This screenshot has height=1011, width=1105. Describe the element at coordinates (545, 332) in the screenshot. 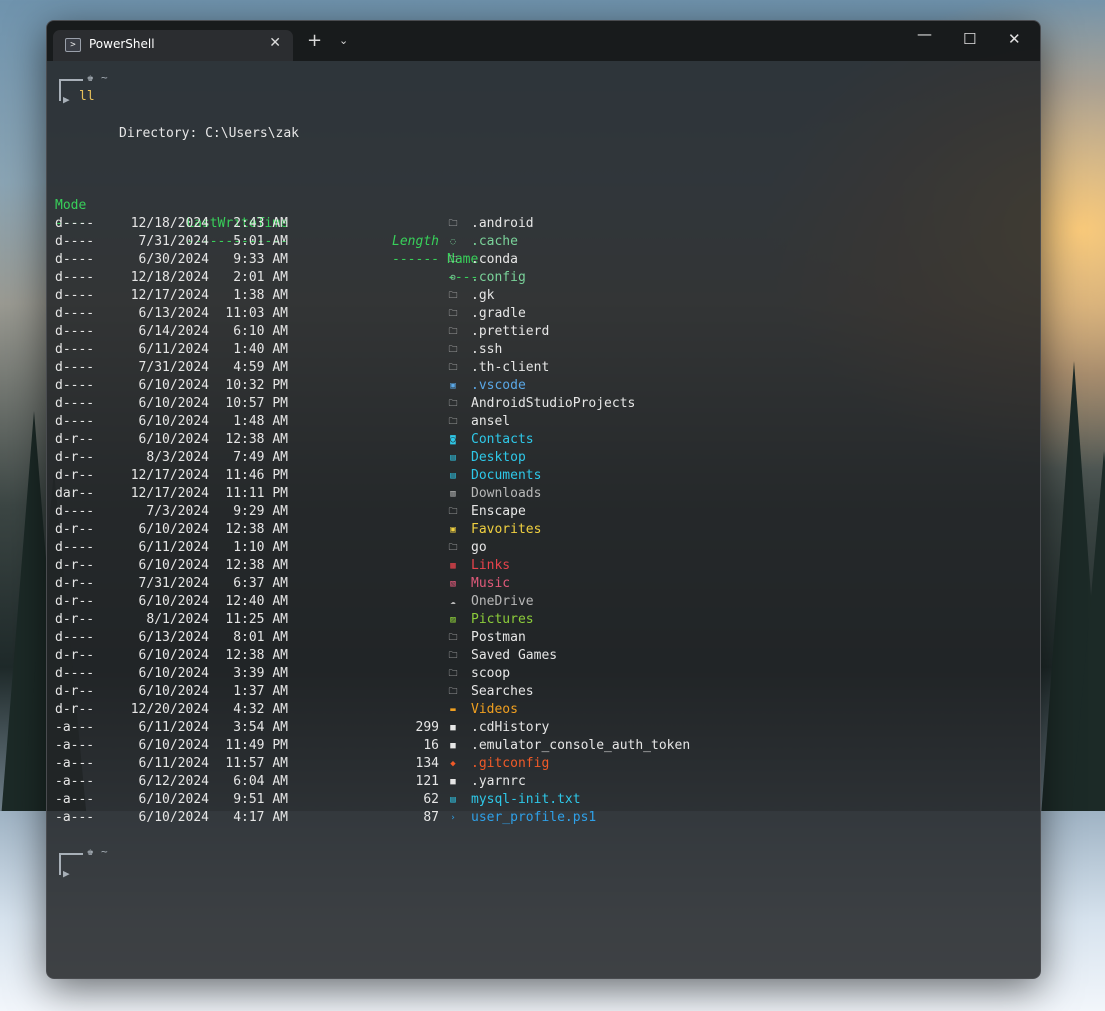

I see `list-item: d---- 6/14/2024 6:10 AM 🗀 .prettierd` at that location.